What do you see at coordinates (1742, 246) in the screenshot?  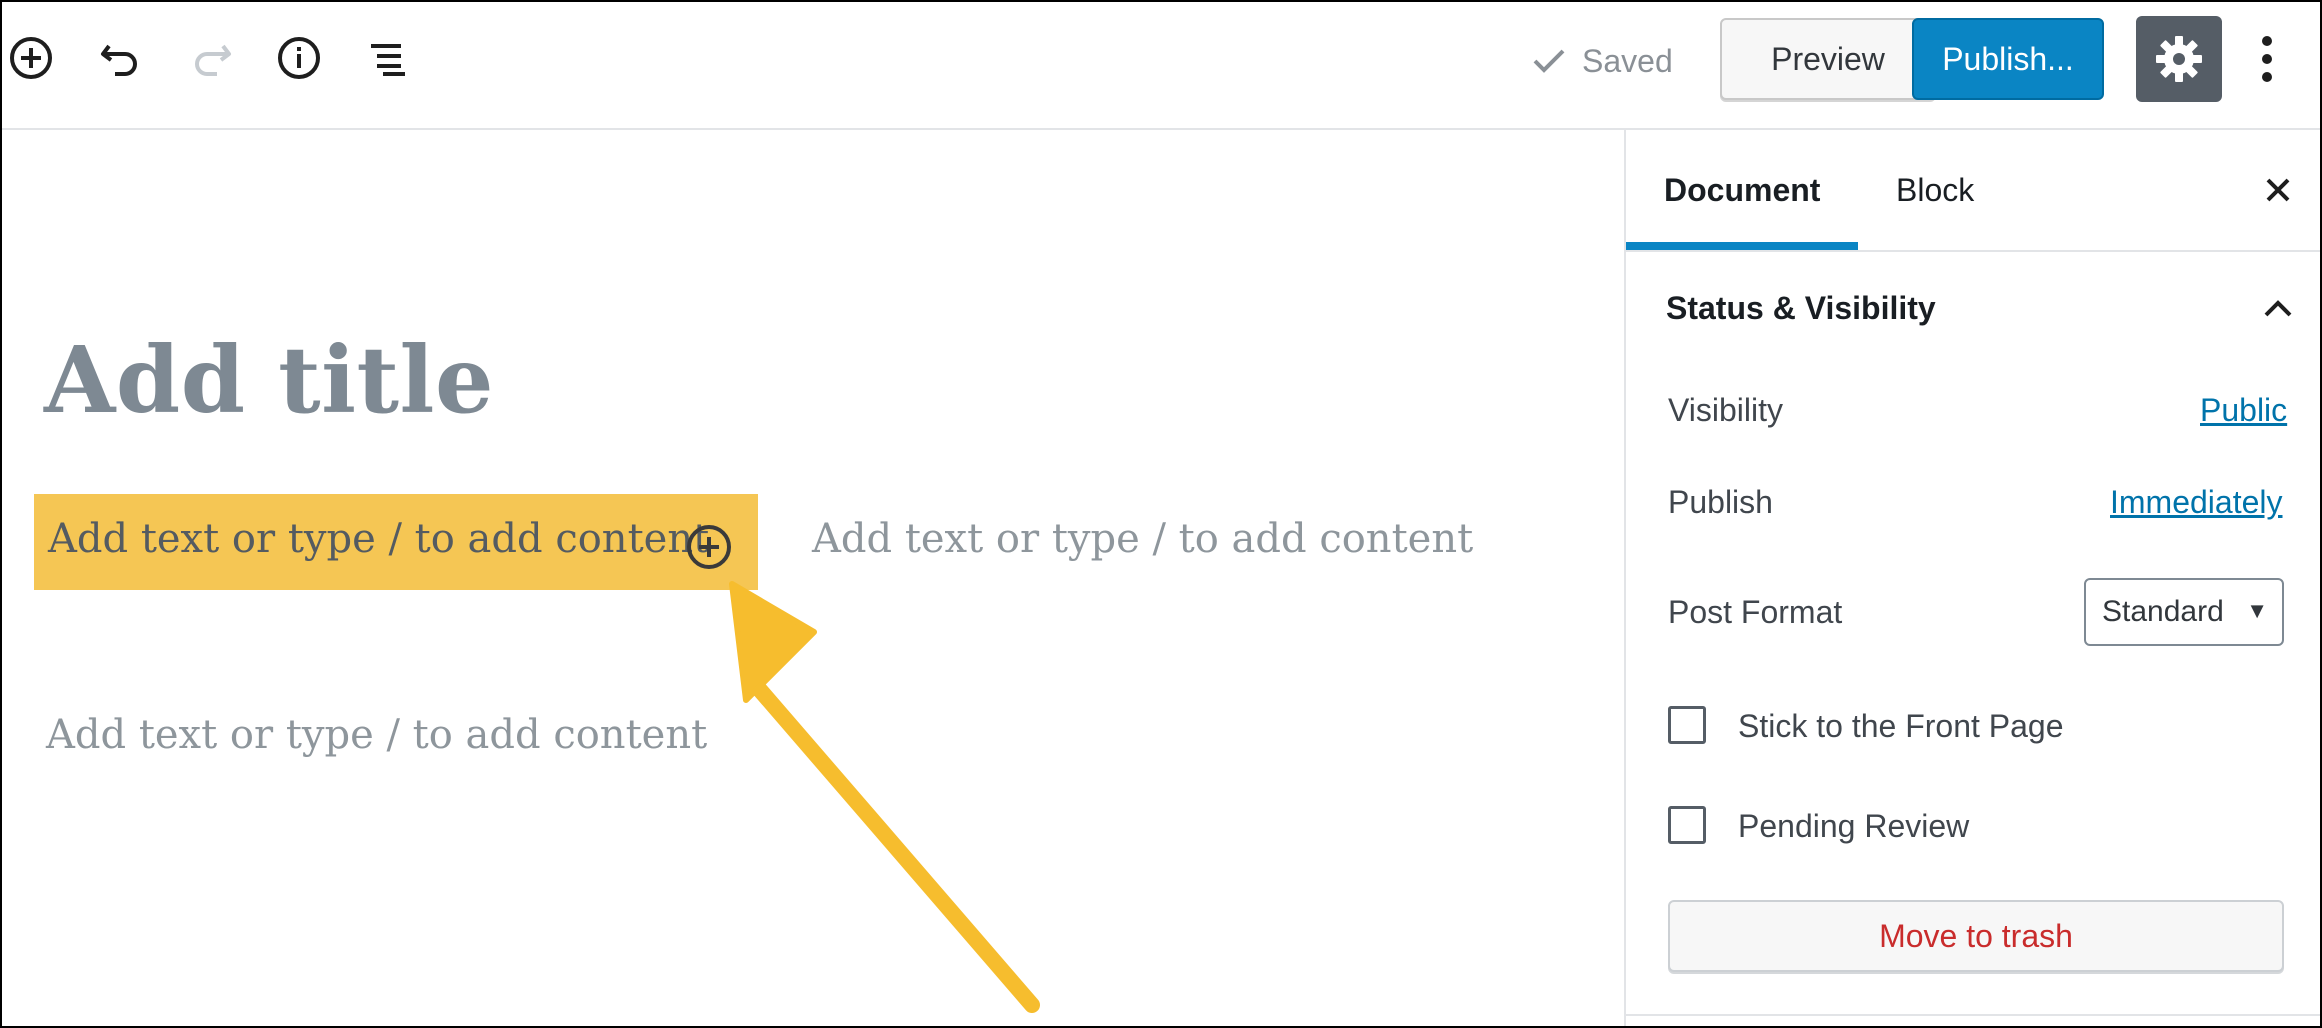 I see `active-tab-indicator` at bounding box center [1742, 246].